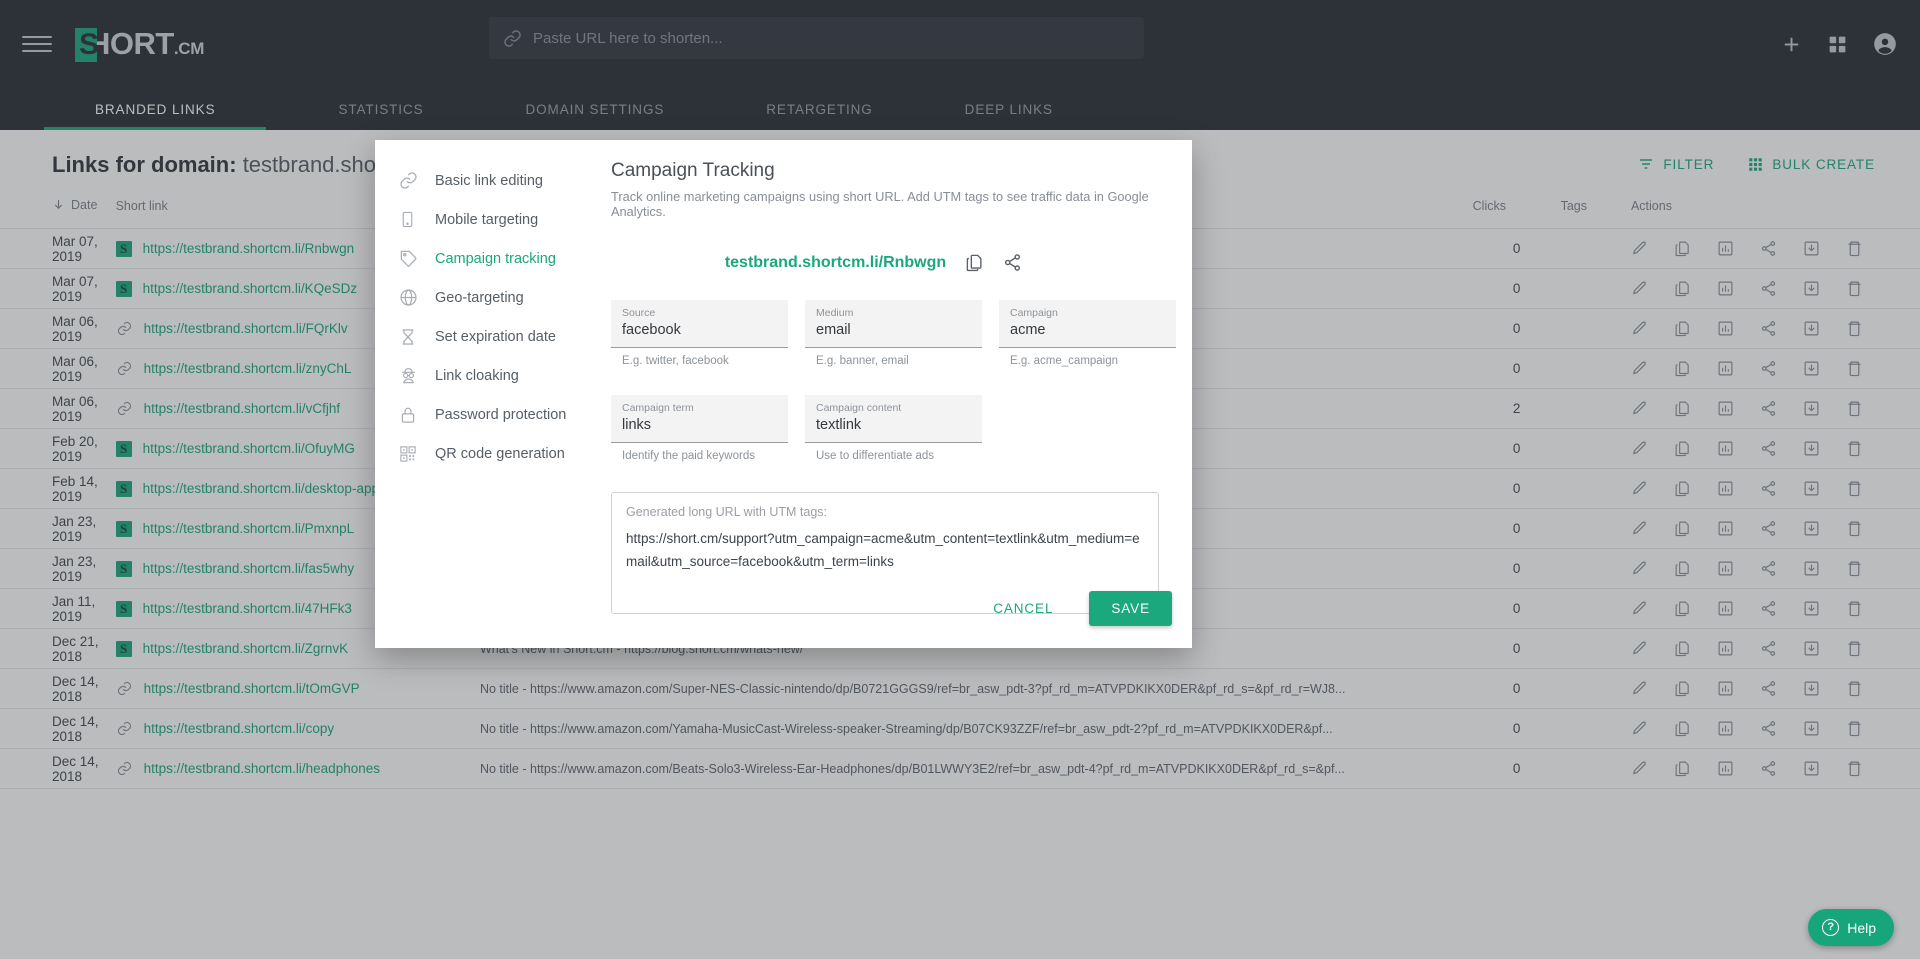 The height and width of the screenshot is (959, 1920). I want to click on utm-field-value: email, so click(833, 330).